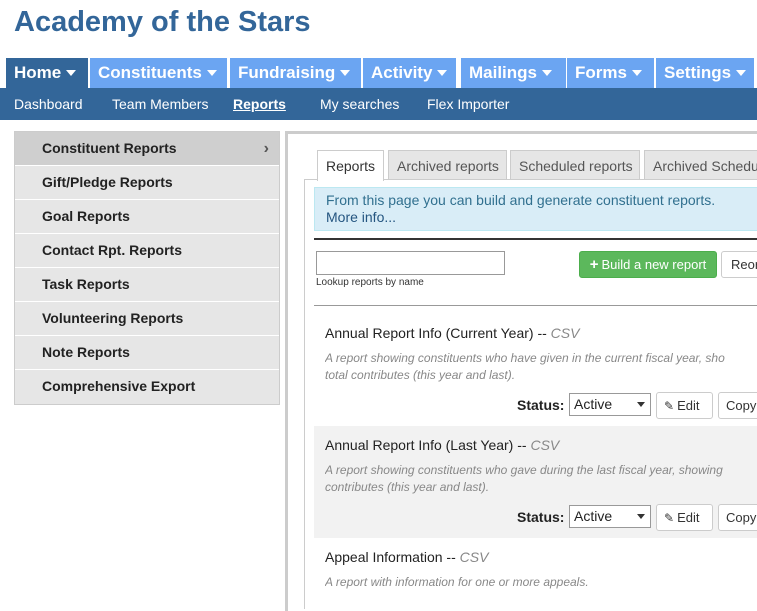 The height and width of the screenshot is (611, 757). I want to click on nav-tab-activity: Activity, so click(409, 73).